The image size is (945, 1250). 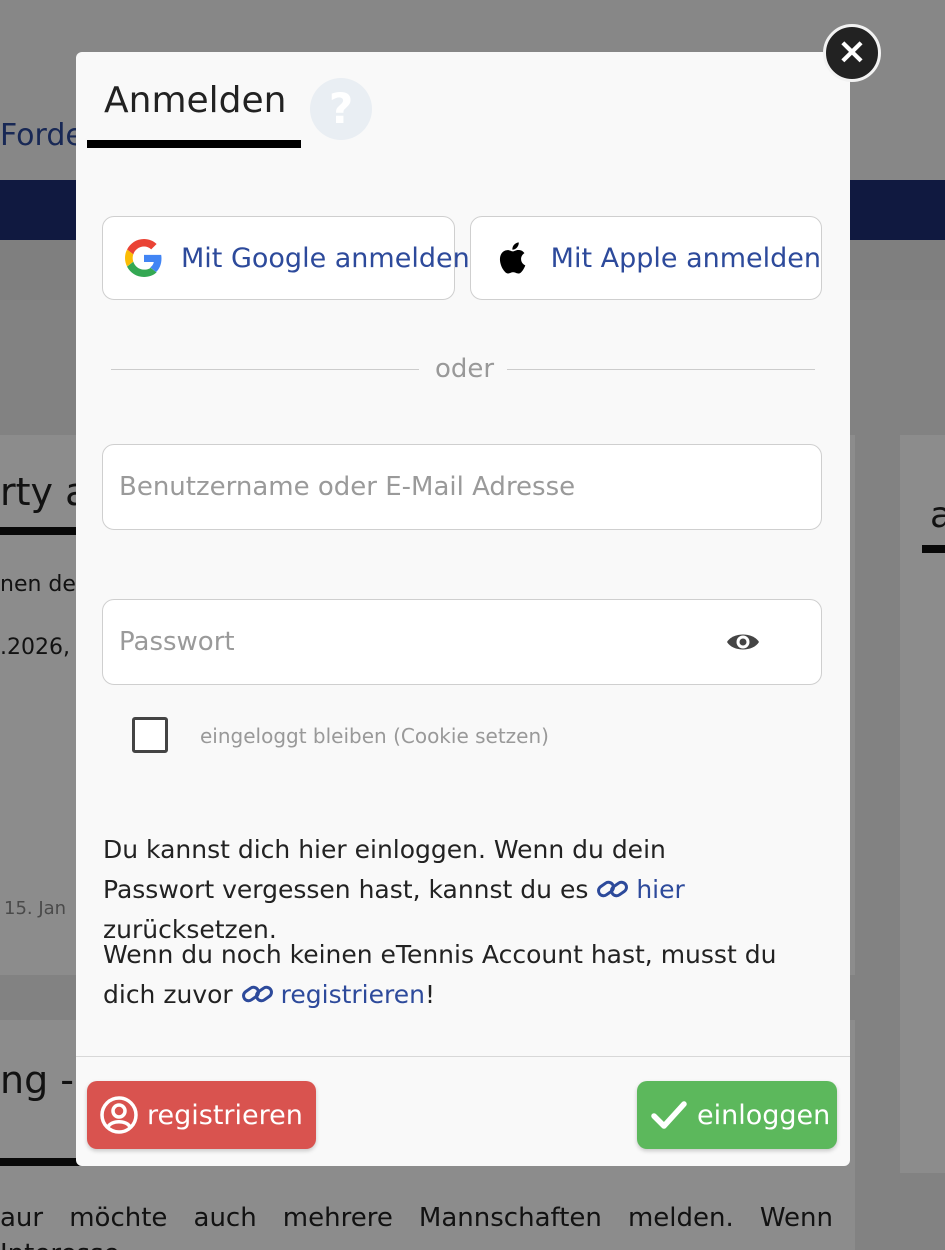 What do you see at coordinates (640, 889) in the screenshot?
I see `password-reset-link: hier` at bounding box center [640, 889].